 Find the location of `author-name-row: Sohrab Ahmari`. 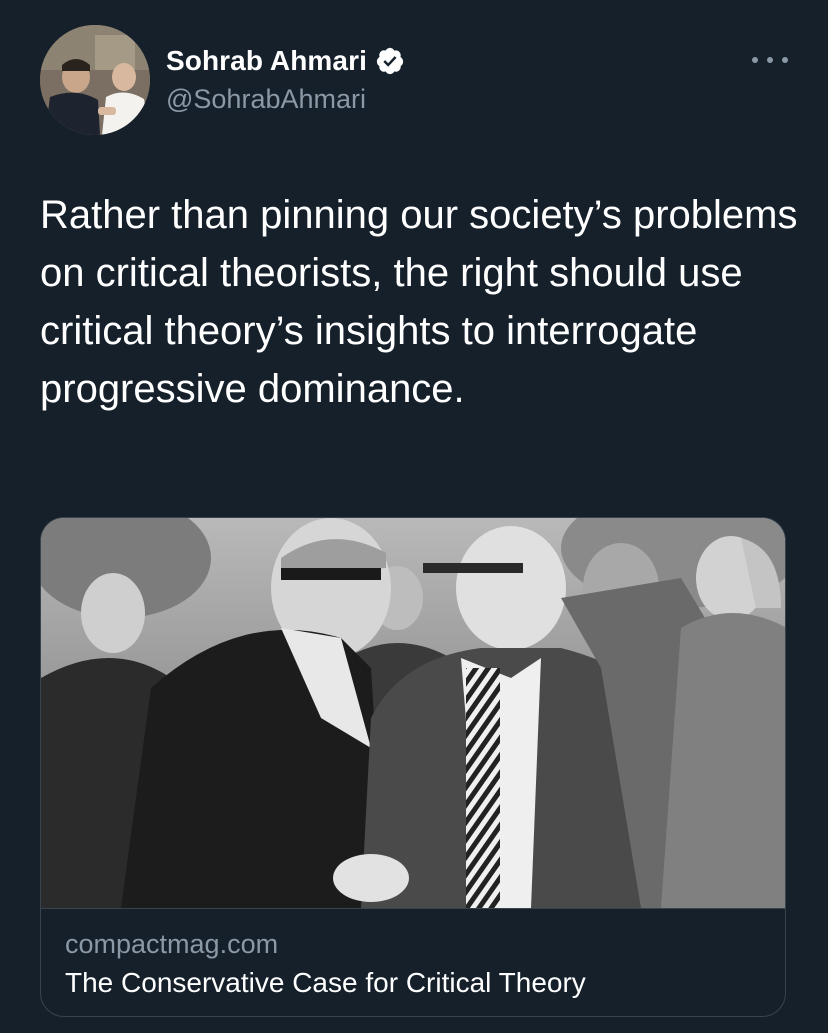

author-name-row: Sohrab Ahmari is located at coordinates (285, 61).